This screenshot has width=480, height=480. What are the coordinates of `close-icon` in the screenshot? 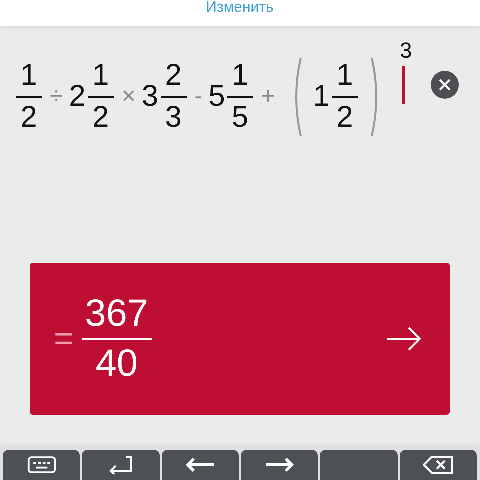 It's located at (445, 85).